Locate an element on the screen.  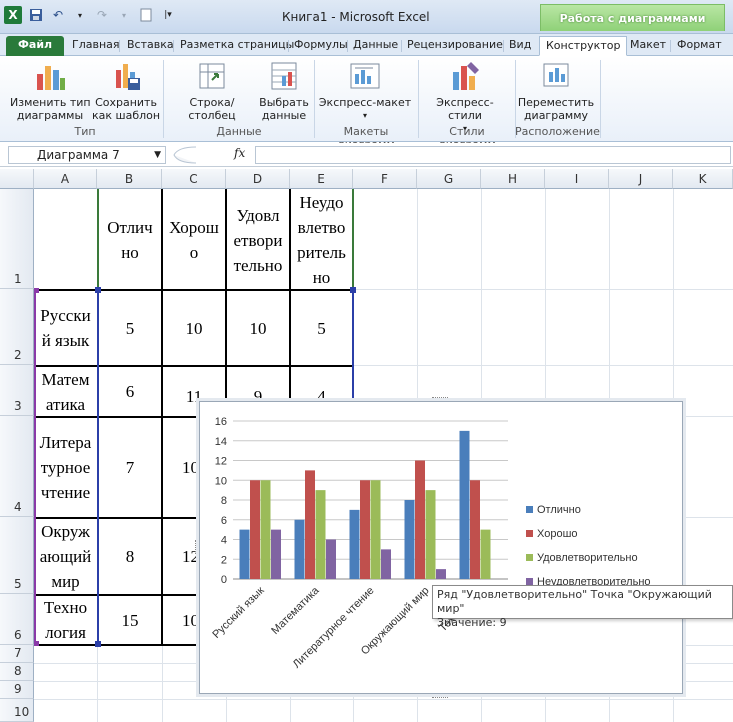
quick-access-toolbar: X ↶ ▾ ↷ ▾ |▾ is located at coordinates (90, 15).